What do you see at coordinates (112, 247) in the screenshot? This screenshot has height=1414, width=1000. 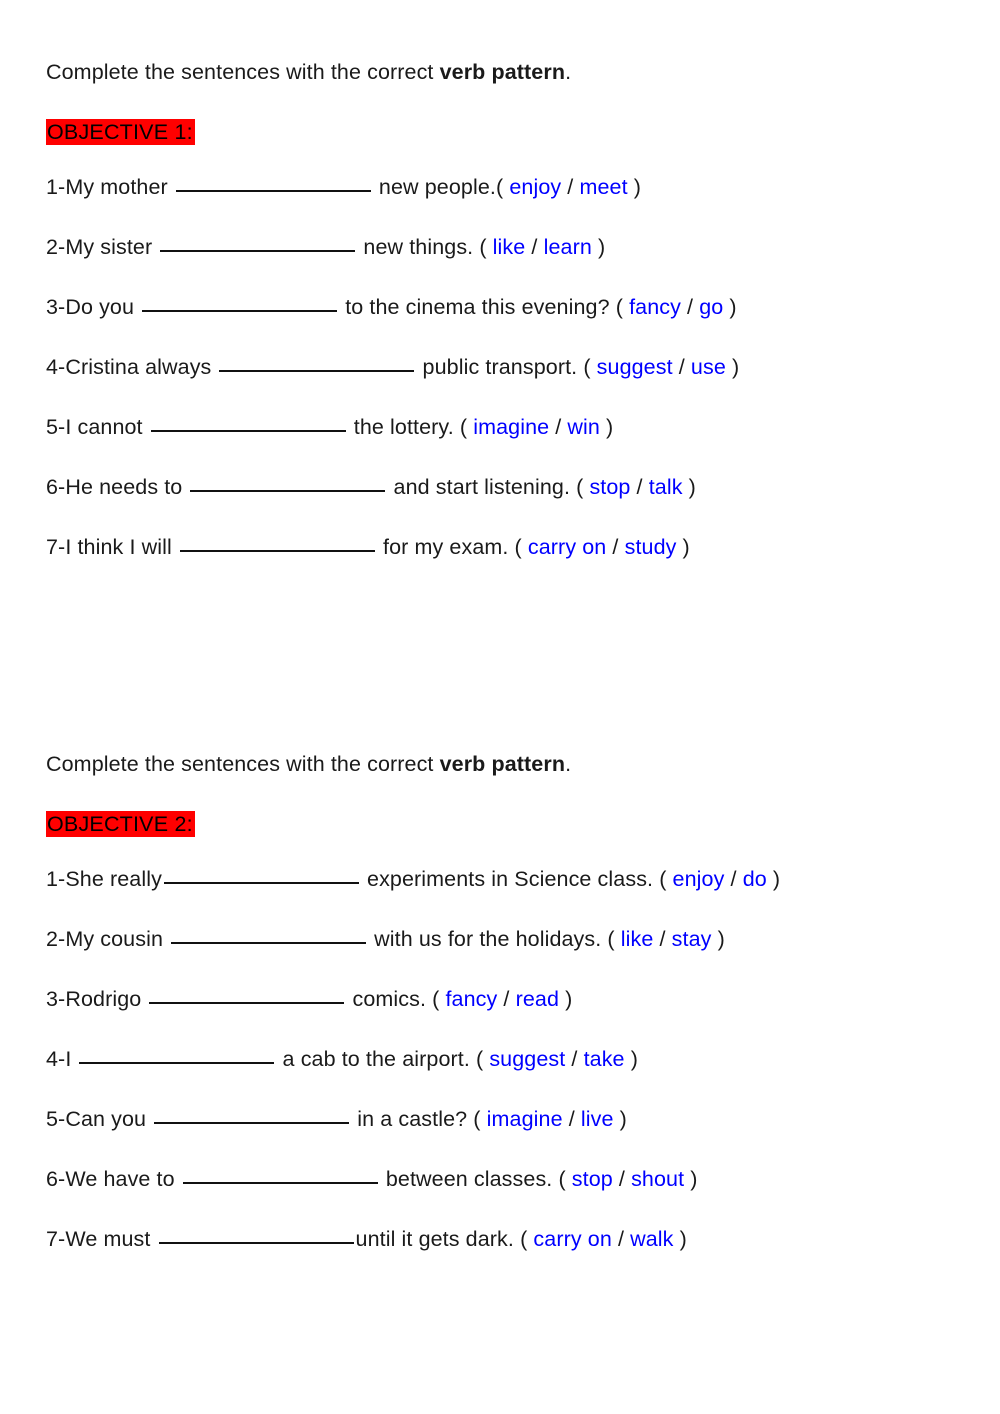 I see `sentence-before: My sister` at bounding box center [112, 247].